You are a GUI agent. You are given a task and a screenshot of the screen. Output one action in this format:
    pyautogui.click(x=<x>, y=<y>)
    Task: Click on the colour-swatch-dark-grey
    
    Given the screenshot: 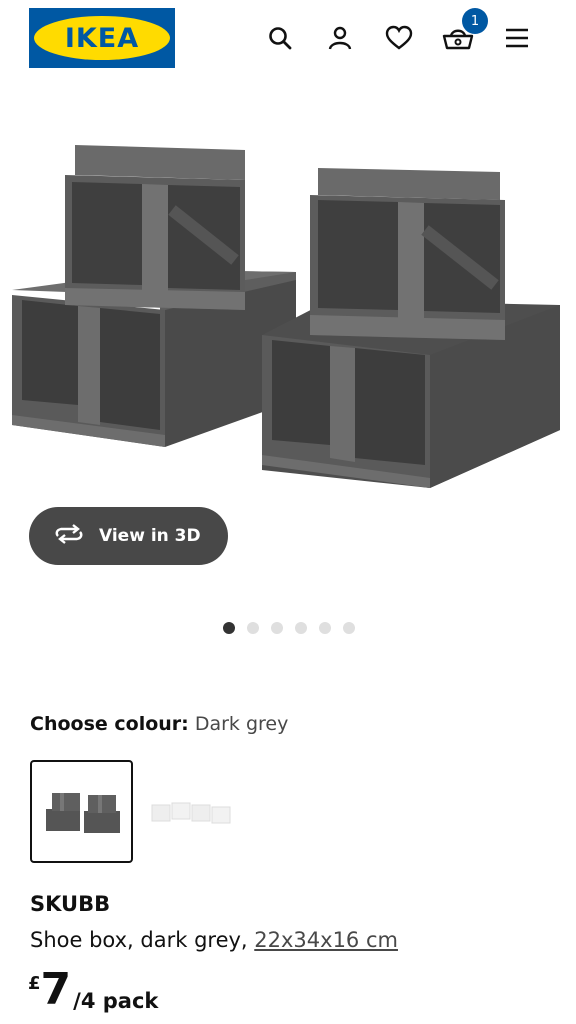 What is the action you would take?
    pyautogui.click(x=81, y=811)
    